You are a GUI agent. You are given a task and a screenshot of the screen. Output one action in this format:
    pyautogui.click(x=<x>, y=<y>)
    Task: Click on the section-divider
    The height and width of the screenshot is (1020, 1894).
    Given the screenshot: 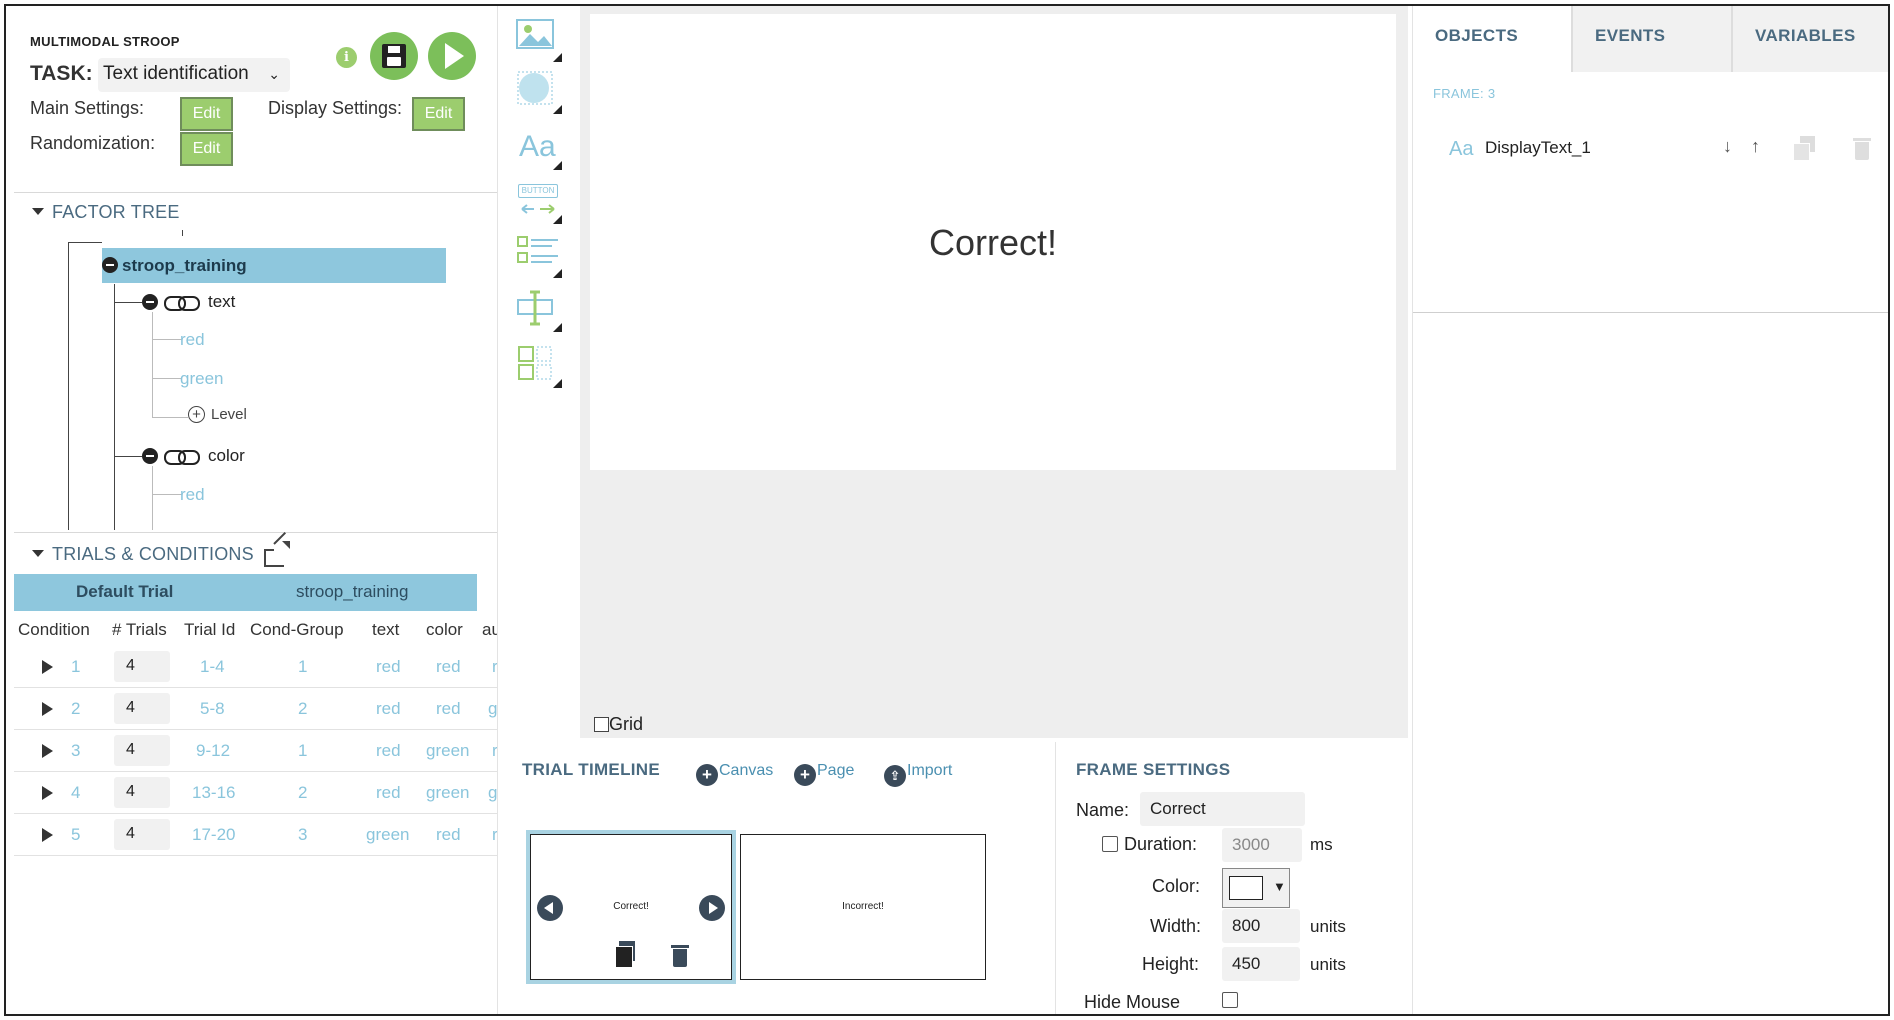 What is the action you would take?
    pyautogui.click(x=255, y=532)
    